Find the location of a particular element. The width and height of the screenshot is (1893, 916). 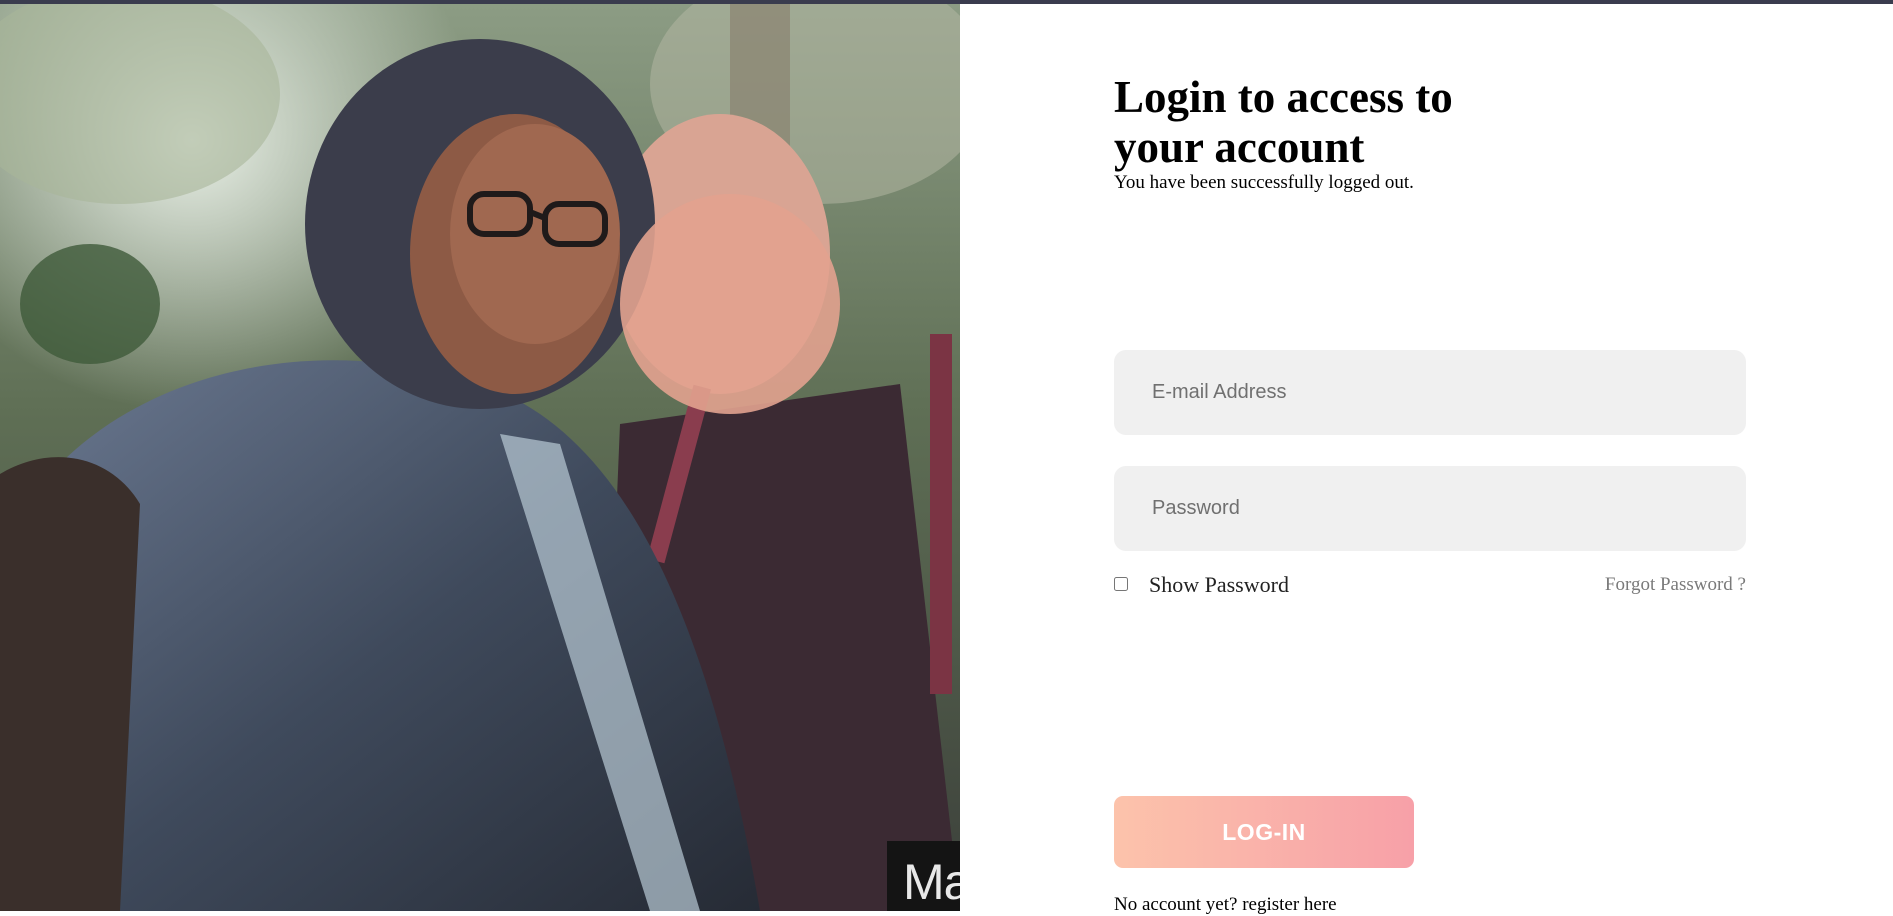

register-link: register here is located at coordinates (1289, 904).